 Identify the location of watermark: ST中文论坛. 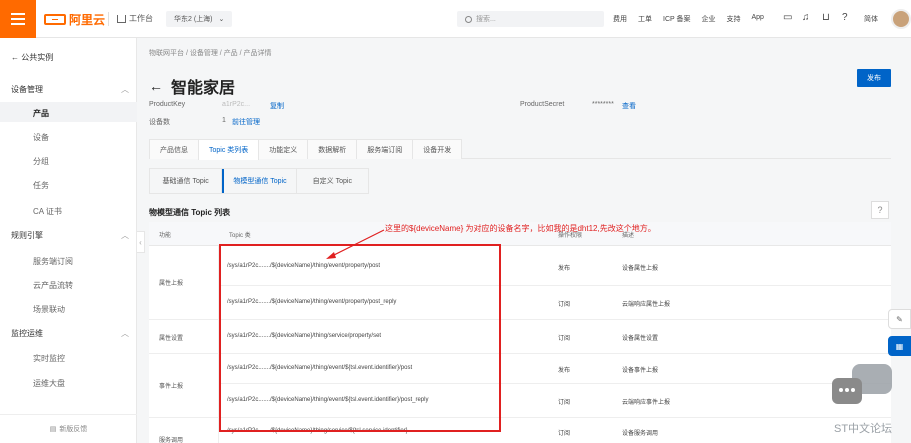
(863, 429).